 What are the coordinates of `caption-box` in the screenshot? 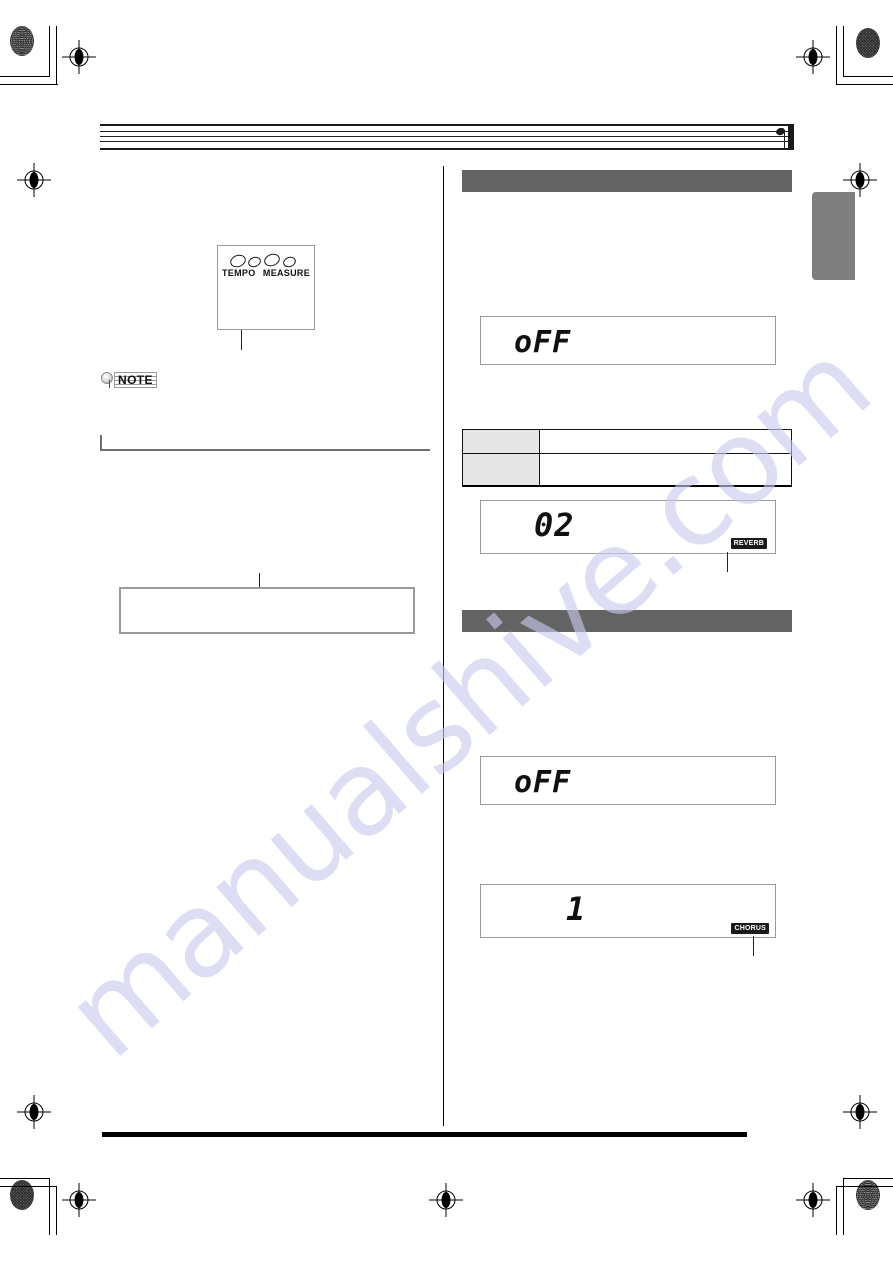 It's located at (267, 610).